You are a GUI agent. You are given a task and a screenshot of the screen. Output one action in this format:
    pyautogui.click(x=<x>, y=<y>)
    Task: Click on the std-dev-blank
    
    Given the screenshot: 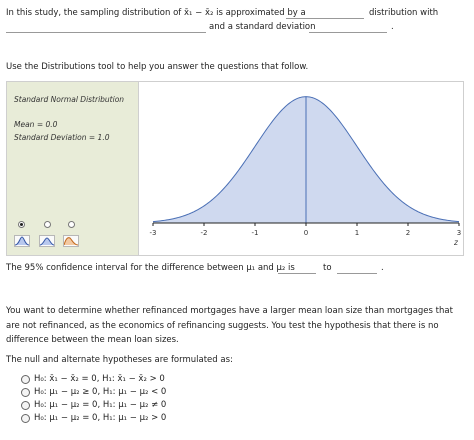 What is the action you would take?
    pyautogui.click(x=348, y=32)
    